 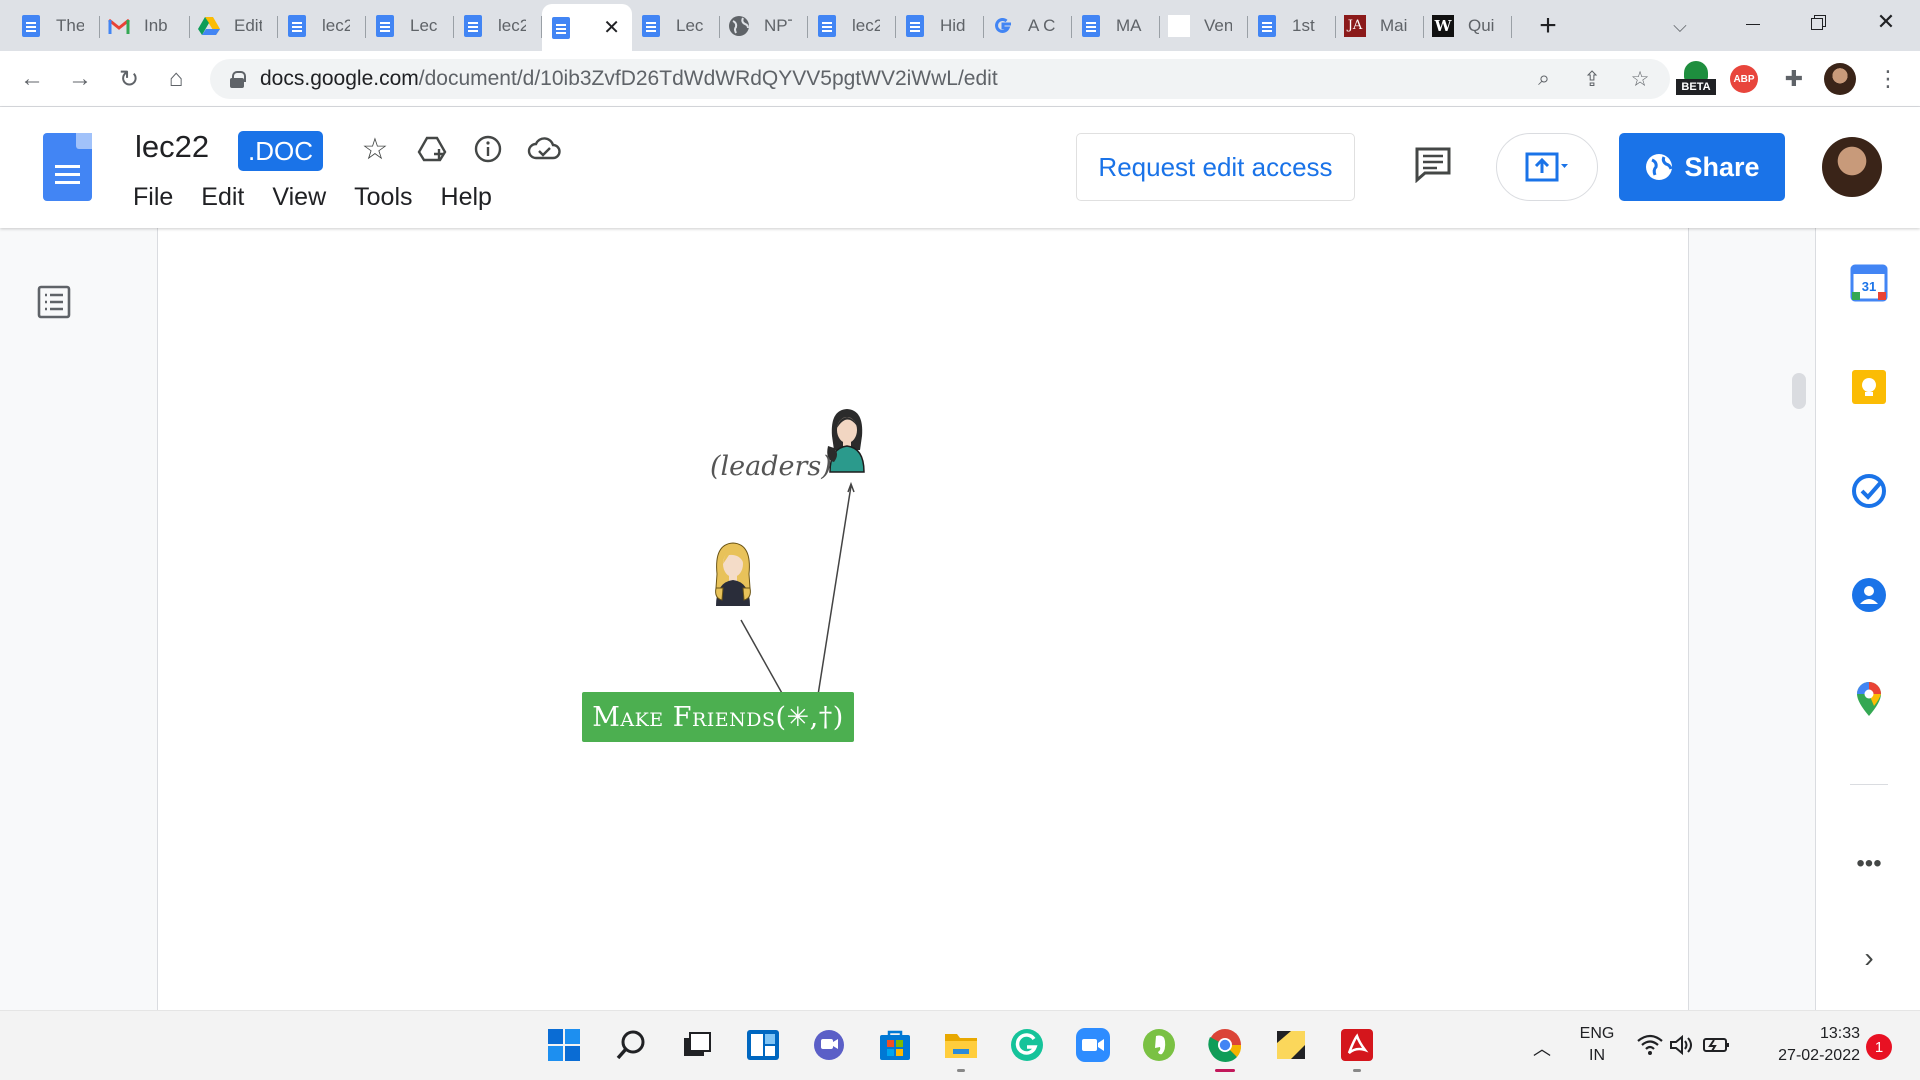 What do you see at coordinates (1511, 27) in the screenshot?
I see `tab-separator` at bounding box center [1511, 27].